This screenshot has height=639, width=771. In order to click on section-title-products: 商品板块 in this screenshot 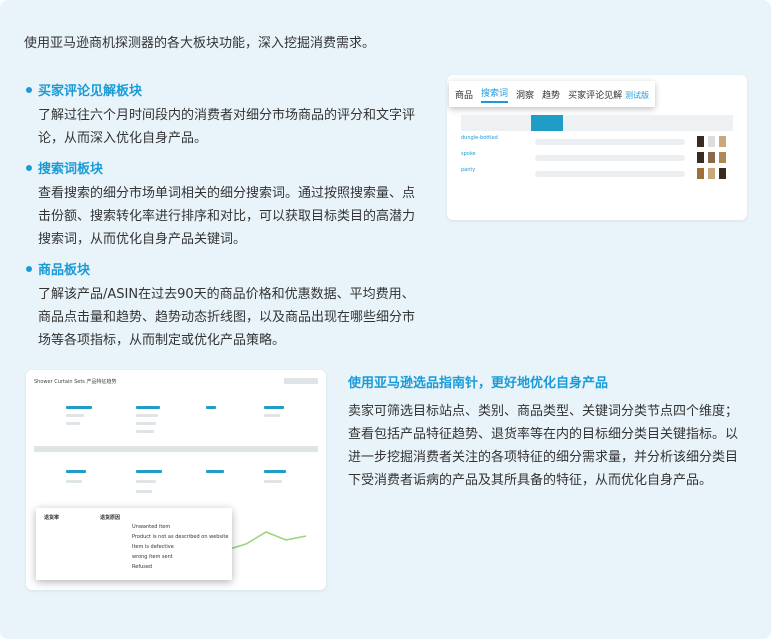, I will do `click(58, 268)`.